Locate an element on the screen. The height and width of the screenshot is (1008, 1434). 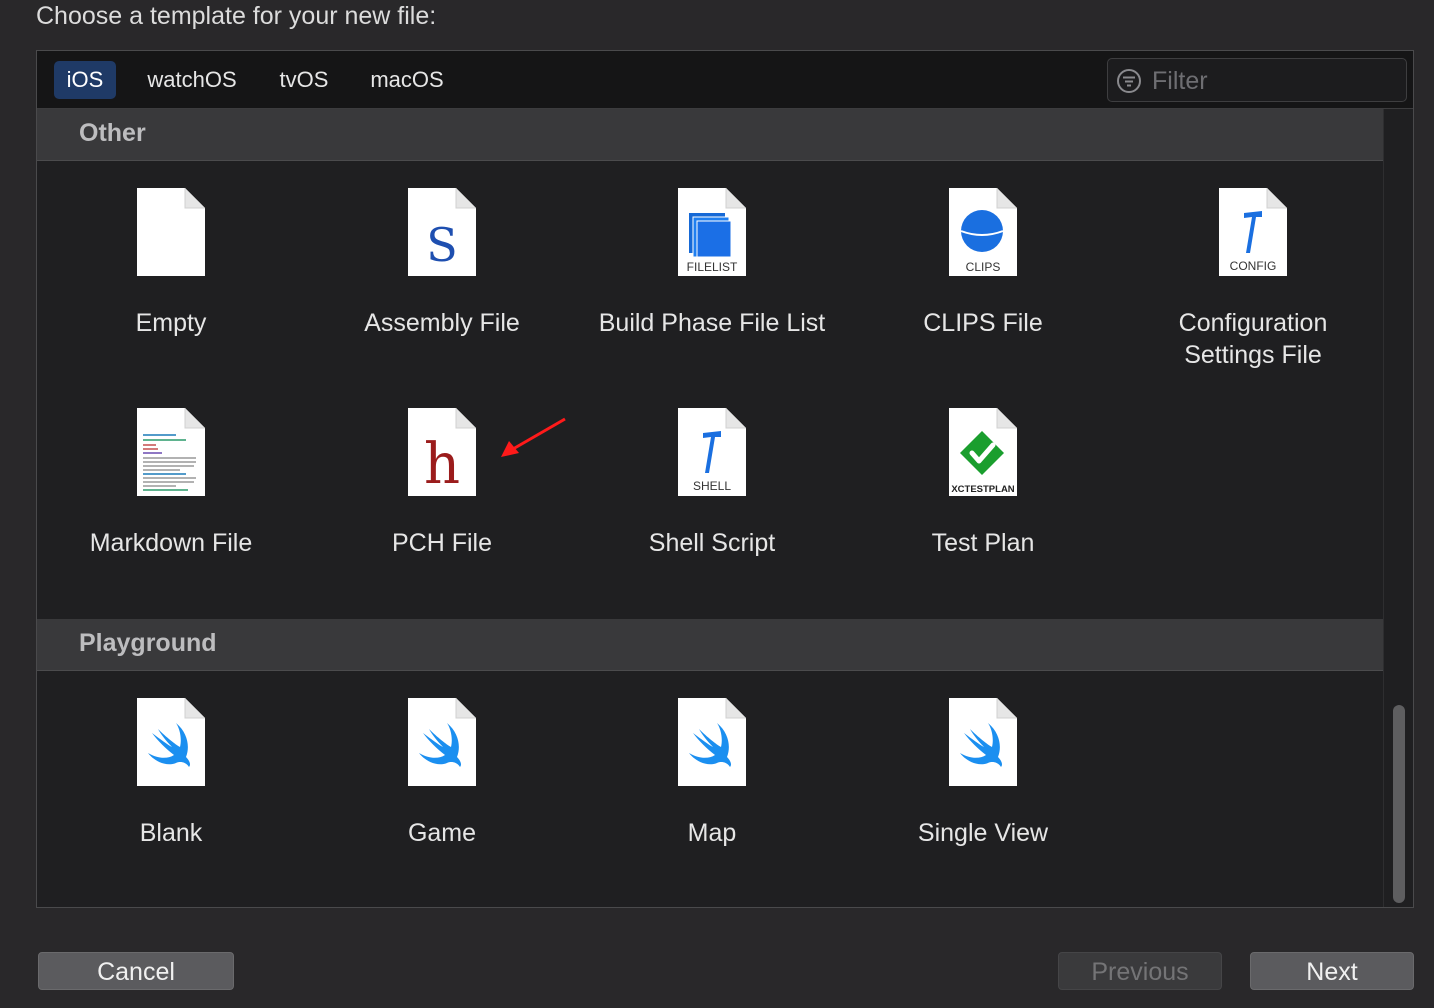
section-header-playground: Playground is located at coordinates (711, 645).